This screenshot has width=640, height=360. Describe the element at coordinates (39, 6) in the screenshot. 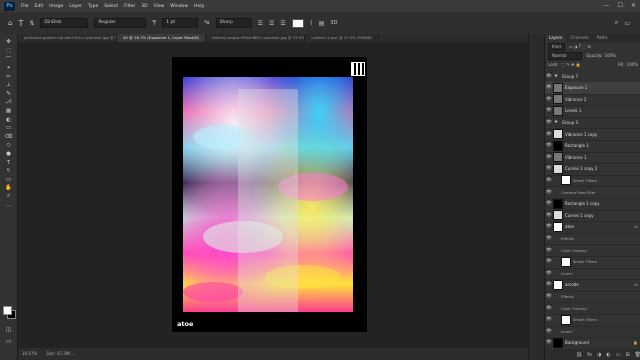

I see `menu-edit: Edit` at that location.